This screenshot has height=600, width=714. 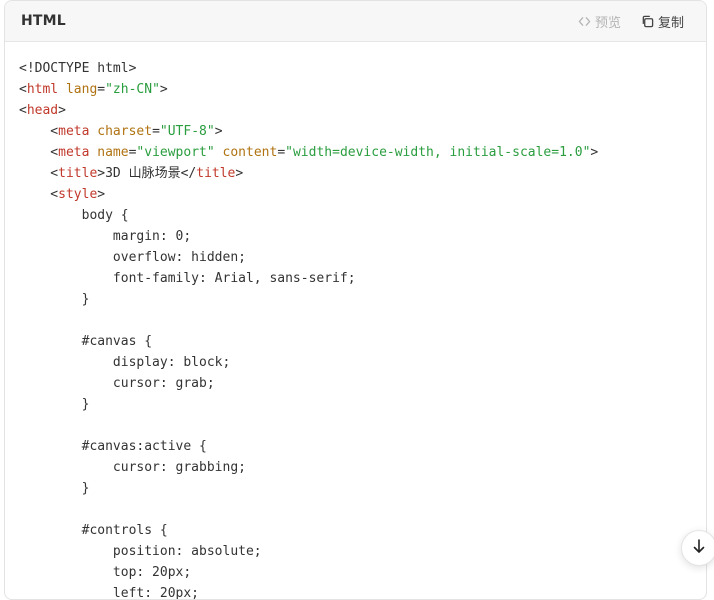 I want to click on code-text-token: font-family: Arial, sans-serif;, so click(x=187, y=278).